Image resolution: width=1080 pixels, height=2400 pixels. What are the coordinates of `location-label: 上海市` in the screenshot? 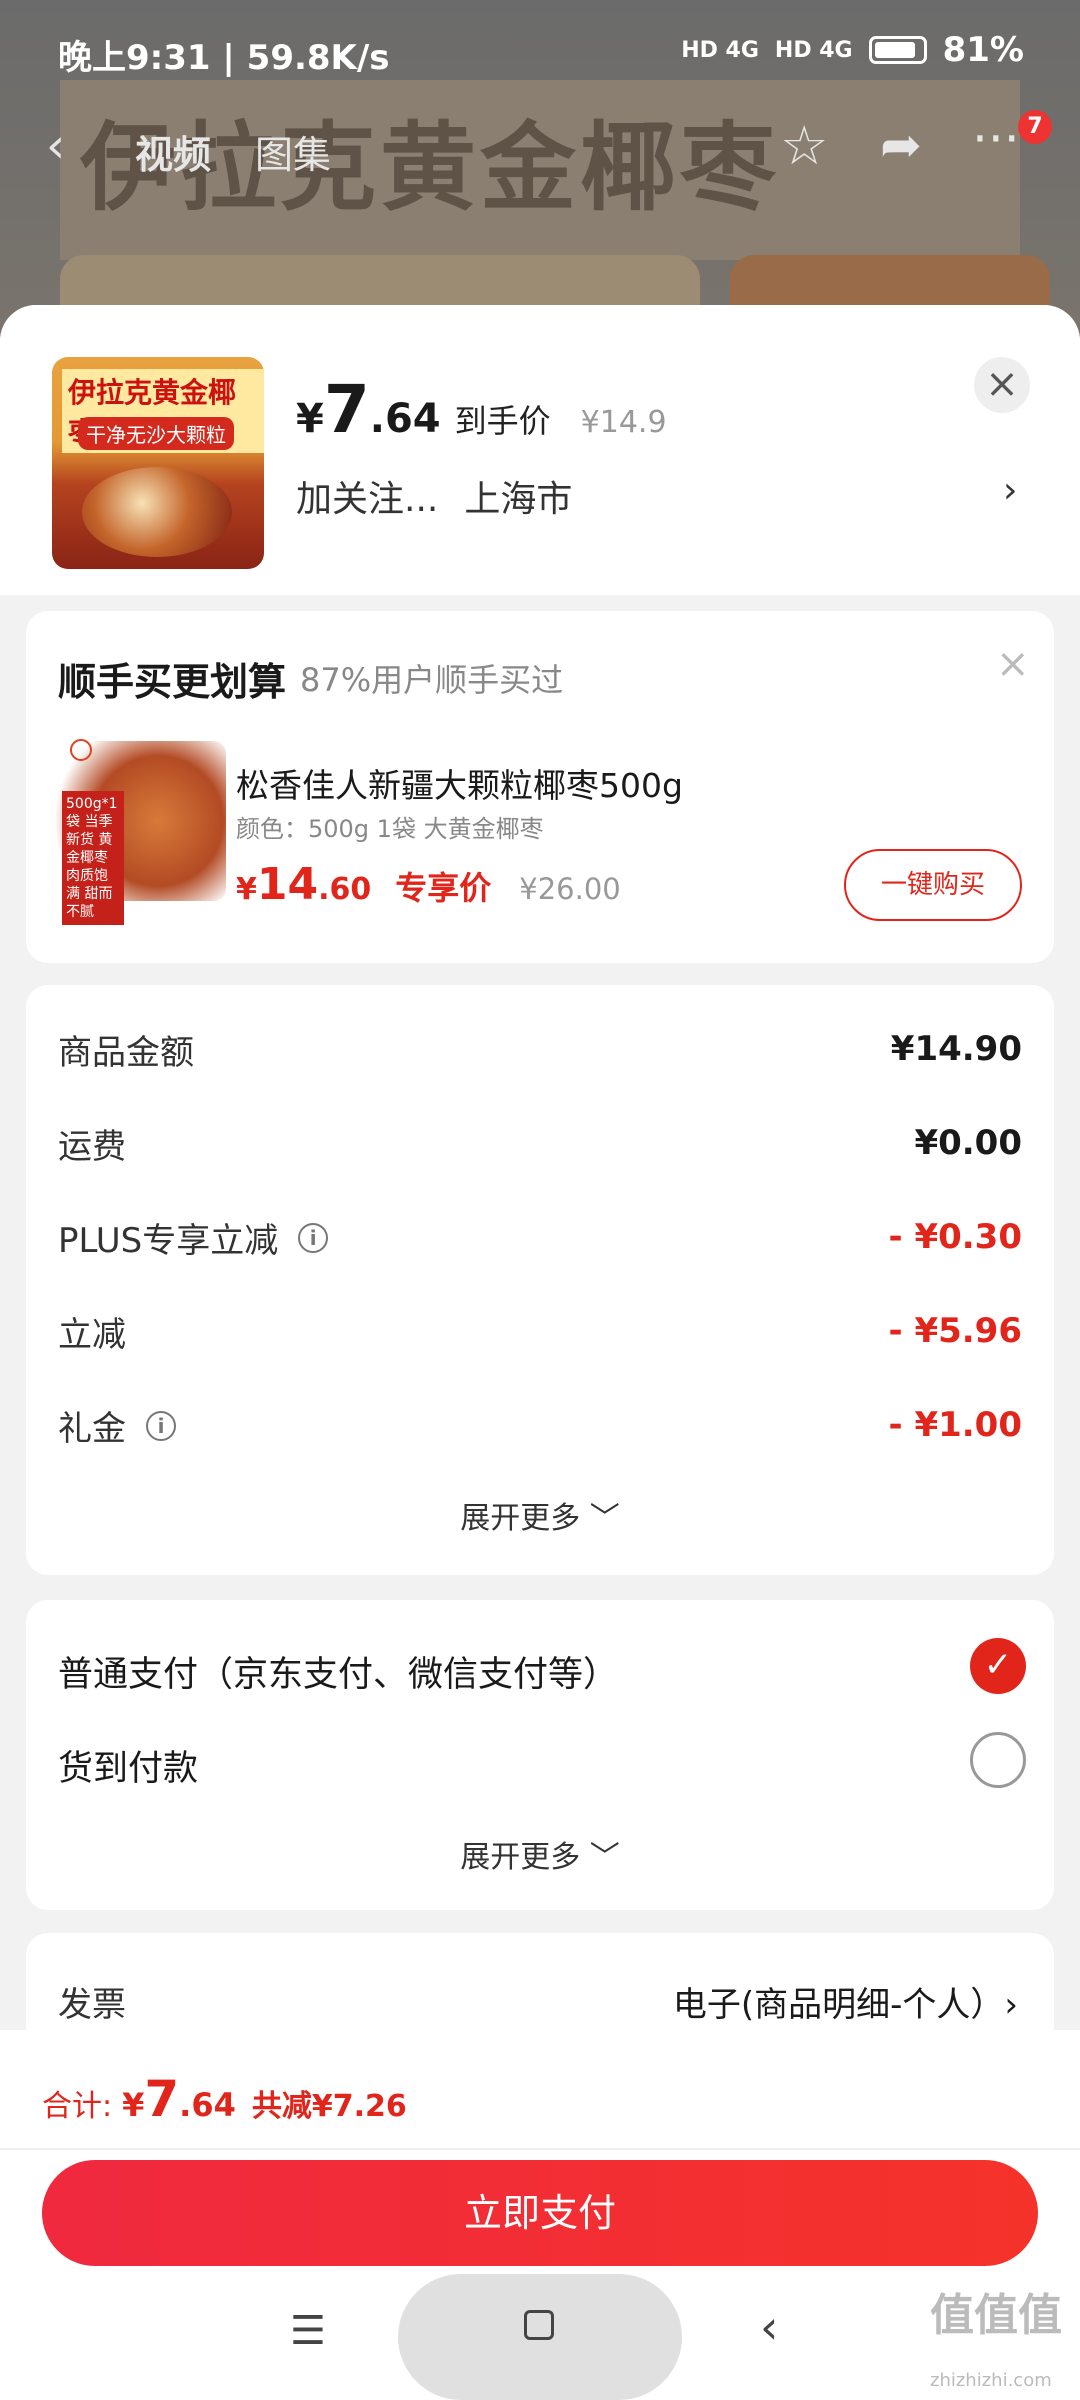 It's located at (518, 499).